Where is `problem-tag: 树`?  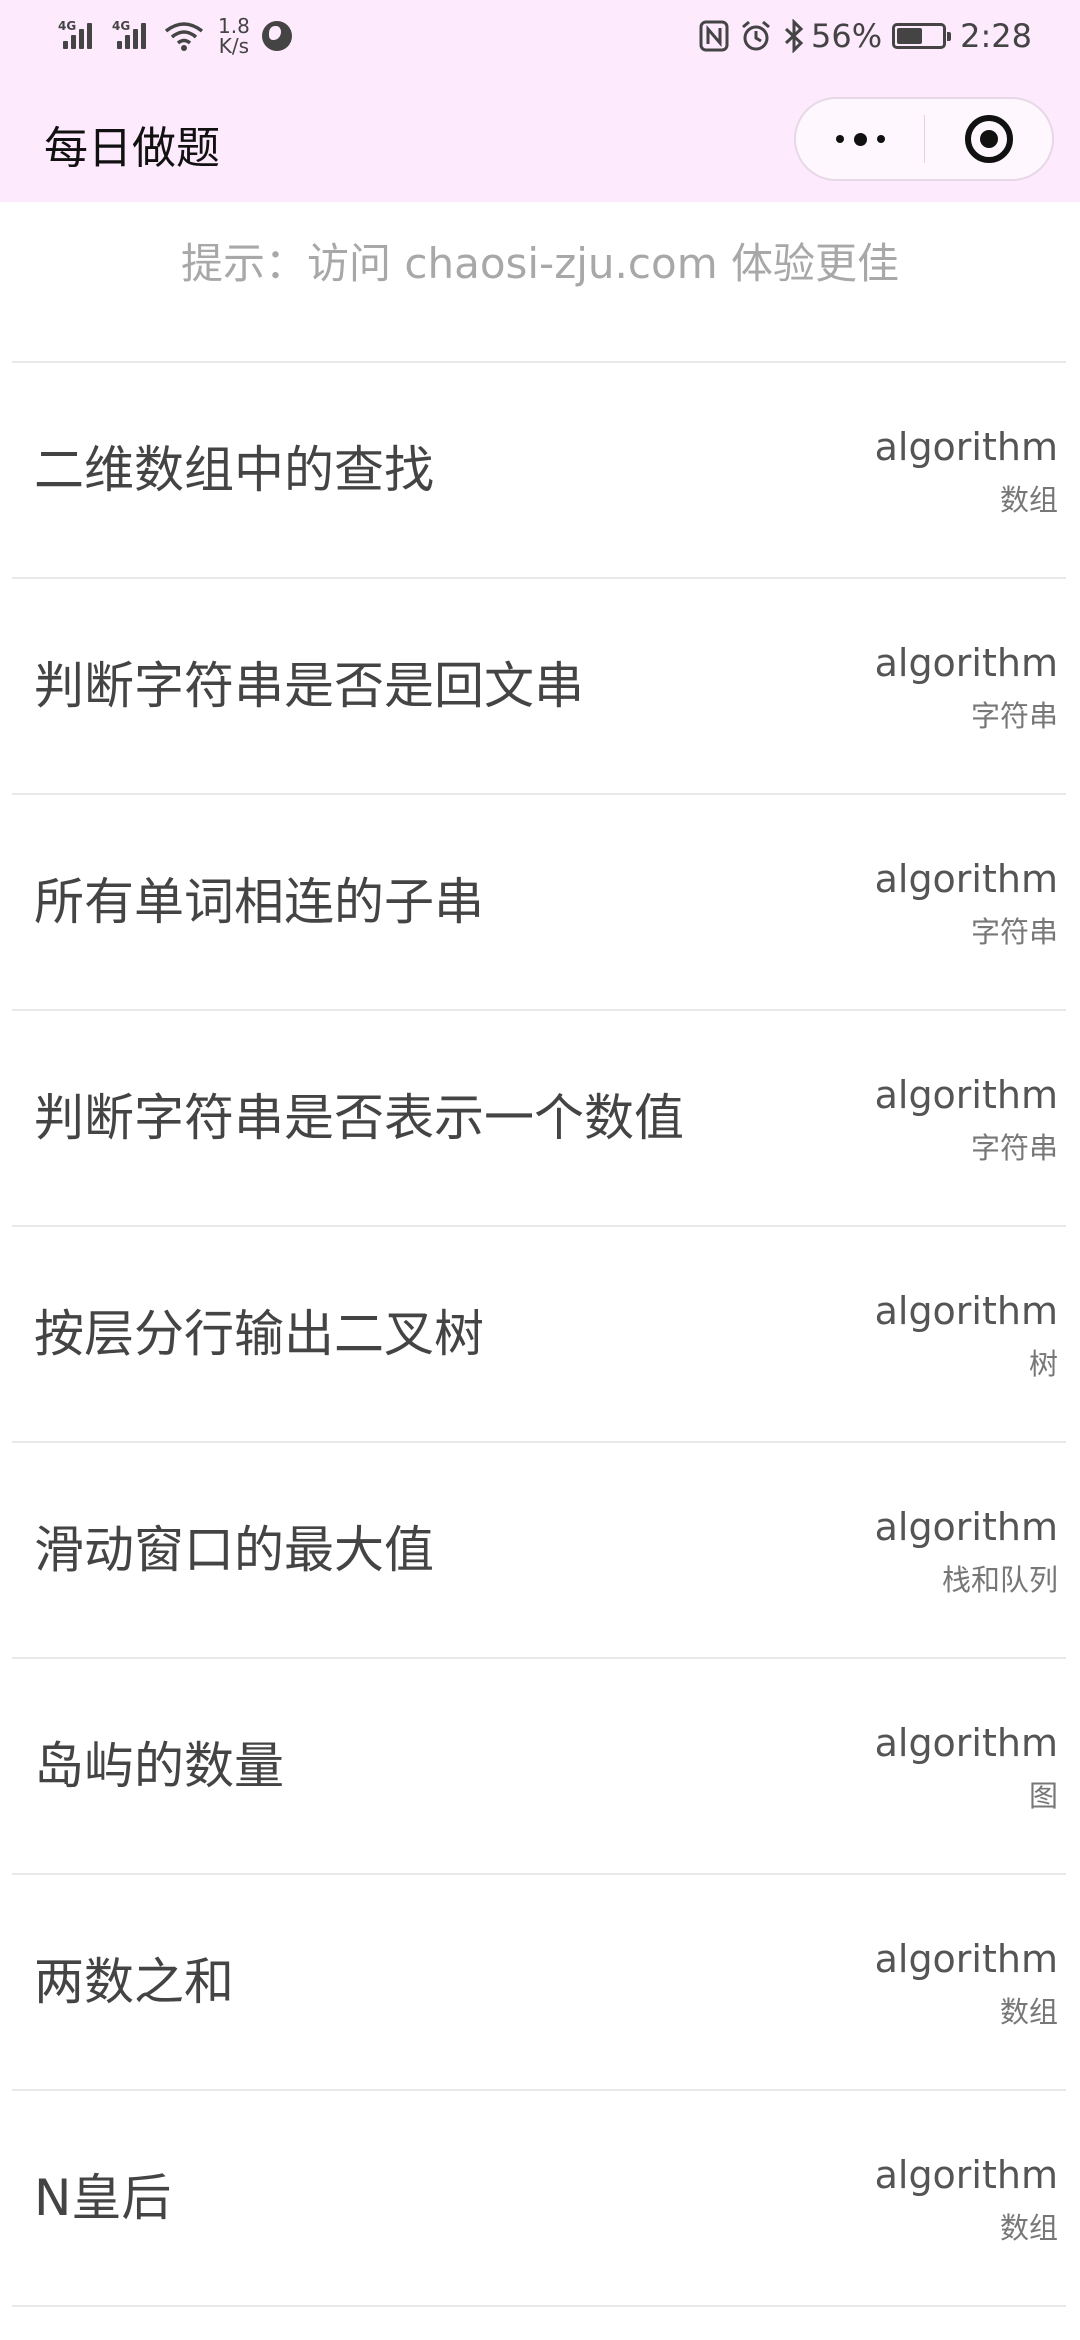
problem-tag: 树 is located at coordinates (1043, 1364).